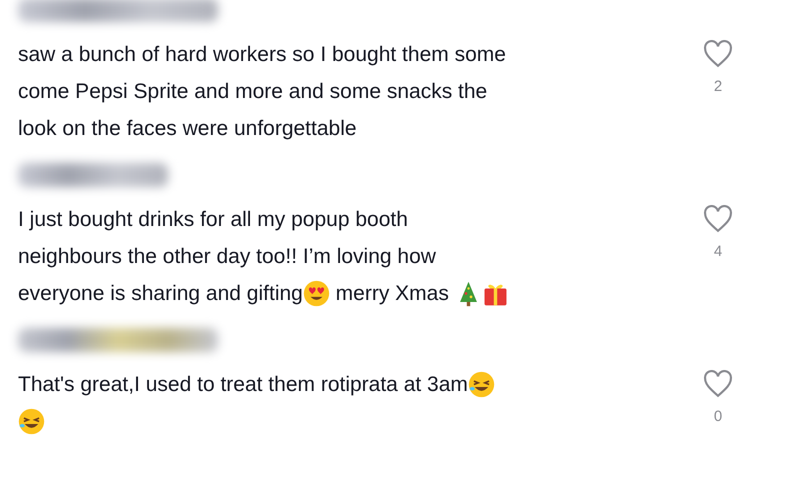 The width and height of the screenshot is (800, 486). What do you see at coordinates (160, 294) in the screenshot?
I see `comment-text: everyone is sharing and gifting` at bounding box center [160, 294].